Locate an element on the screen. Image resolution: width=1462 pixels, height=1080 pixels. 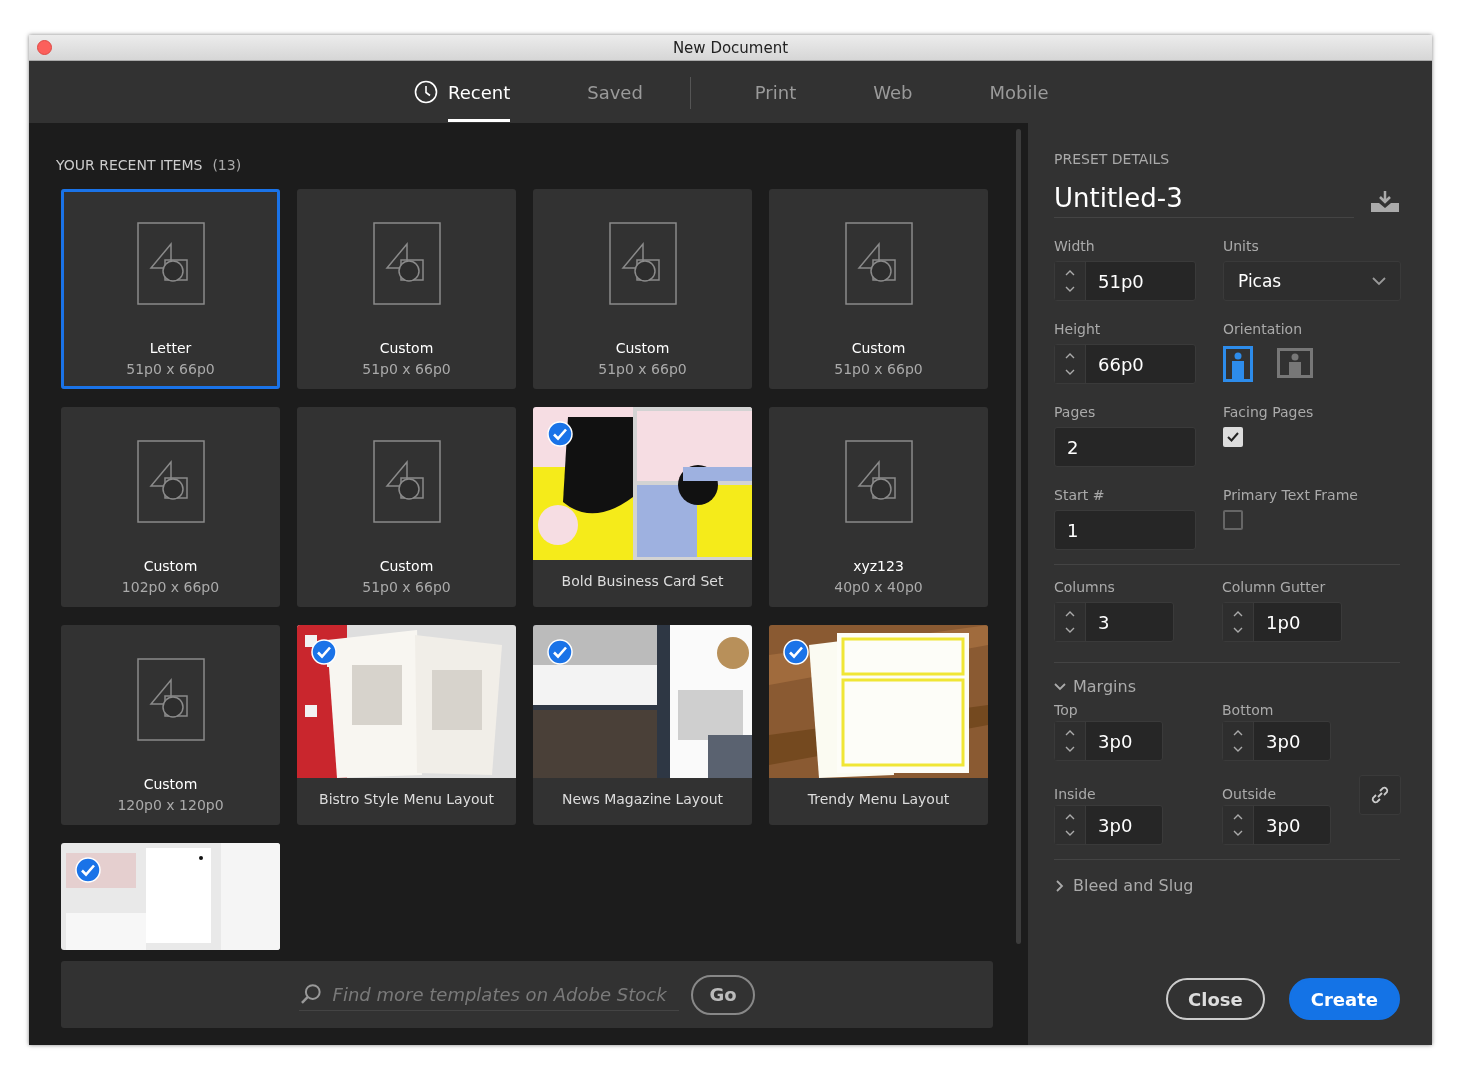
template-card: News Magazine Layout is located at coordinates (642, 725).